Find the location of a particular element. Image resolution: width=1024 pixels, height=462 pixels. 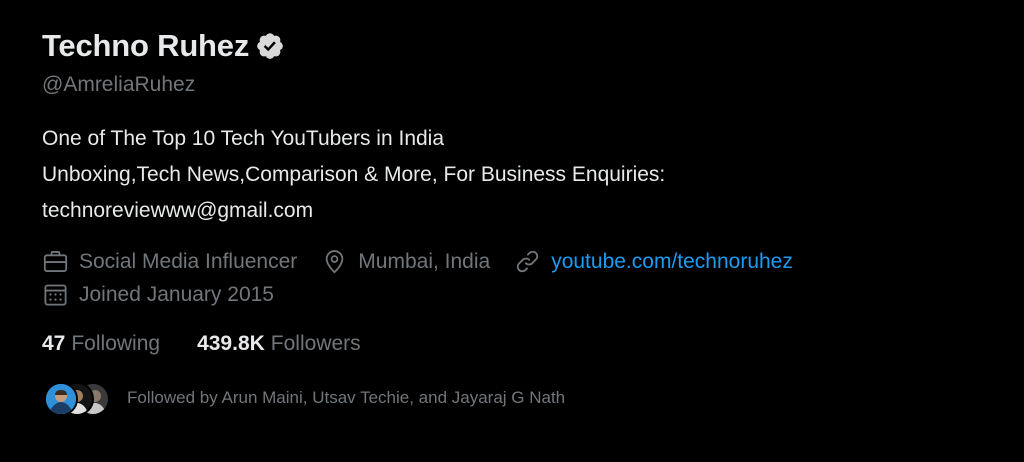

website-item: youtube.com/technoruhez is located at coordinates (653, 261).